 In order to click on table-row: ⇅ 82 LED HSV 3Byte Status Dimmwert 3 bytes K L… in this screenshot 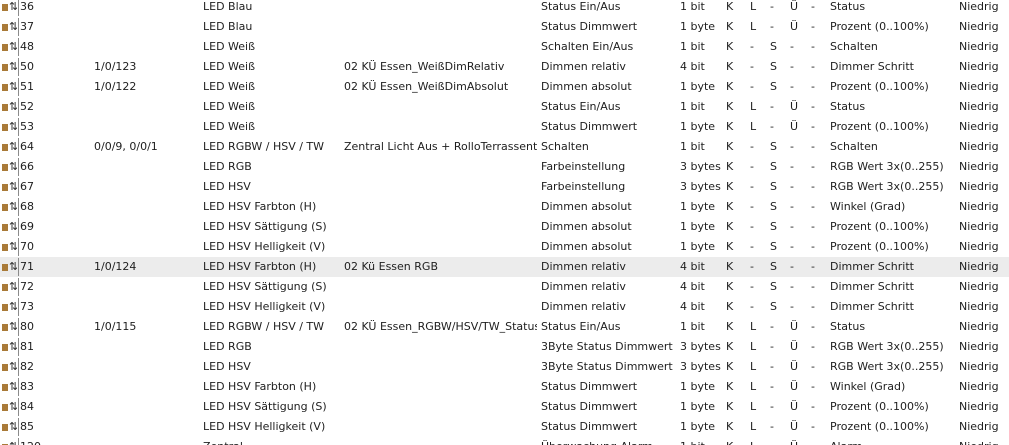, I will do `click(504, 367)`.